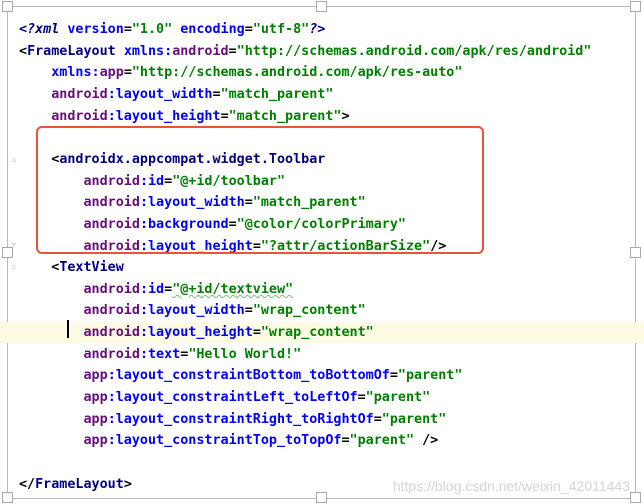  I want to click on code-token: <?, so click(27, 29).